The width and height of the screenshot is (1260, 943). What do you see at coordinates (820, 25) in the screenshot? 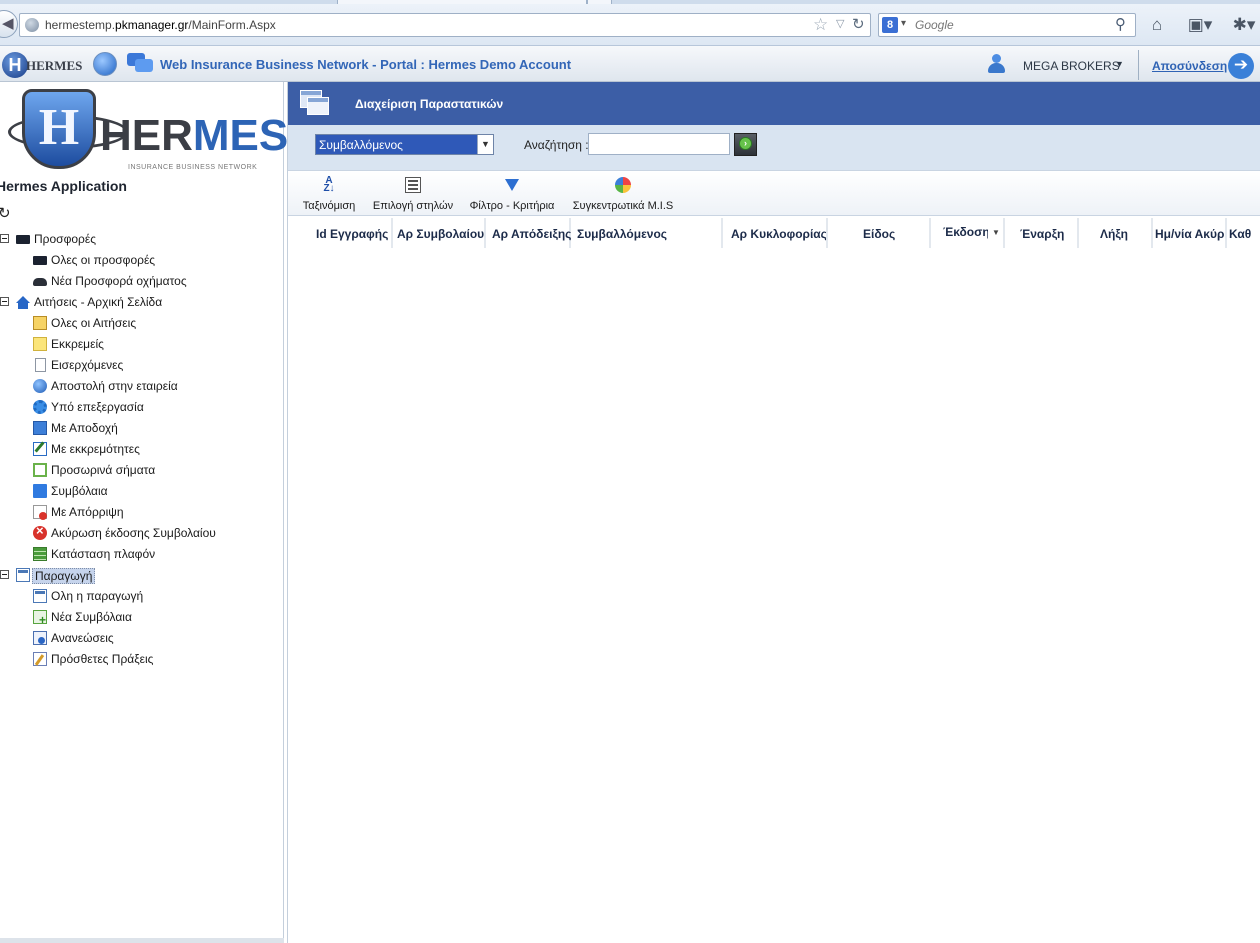
I see `bookmark-star-icon: ☆` at bounding box center [820, 25].